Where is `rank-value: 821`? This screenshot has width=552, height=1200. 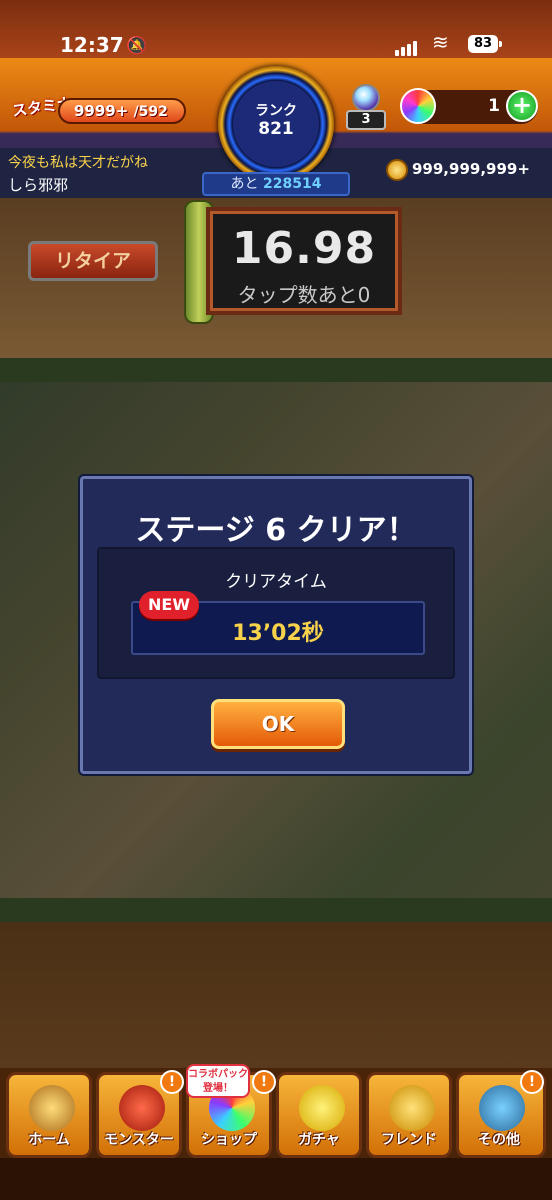 rank-value: 821 is located at coordinates (276, 129).